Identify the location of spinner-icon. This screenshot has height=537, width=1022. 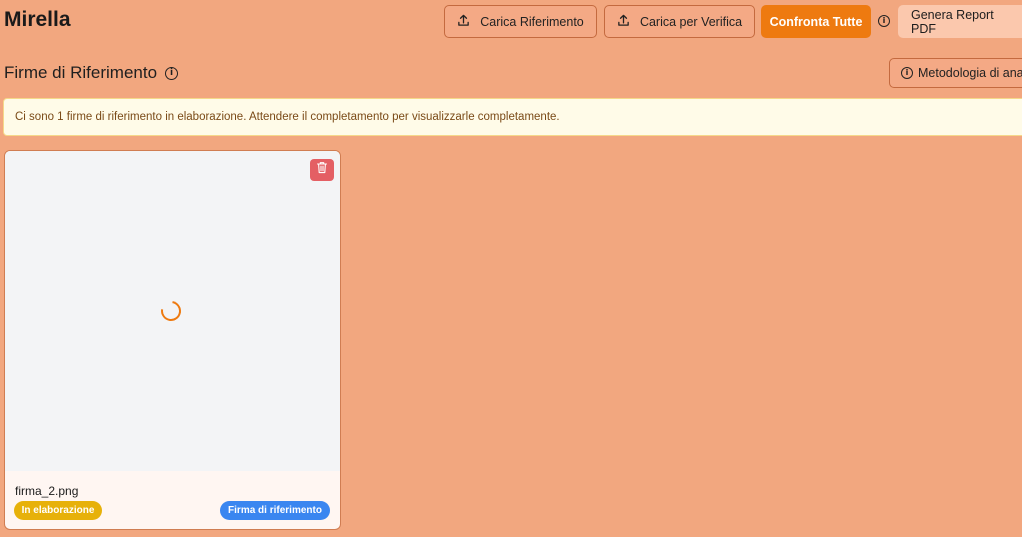
(171, 311).